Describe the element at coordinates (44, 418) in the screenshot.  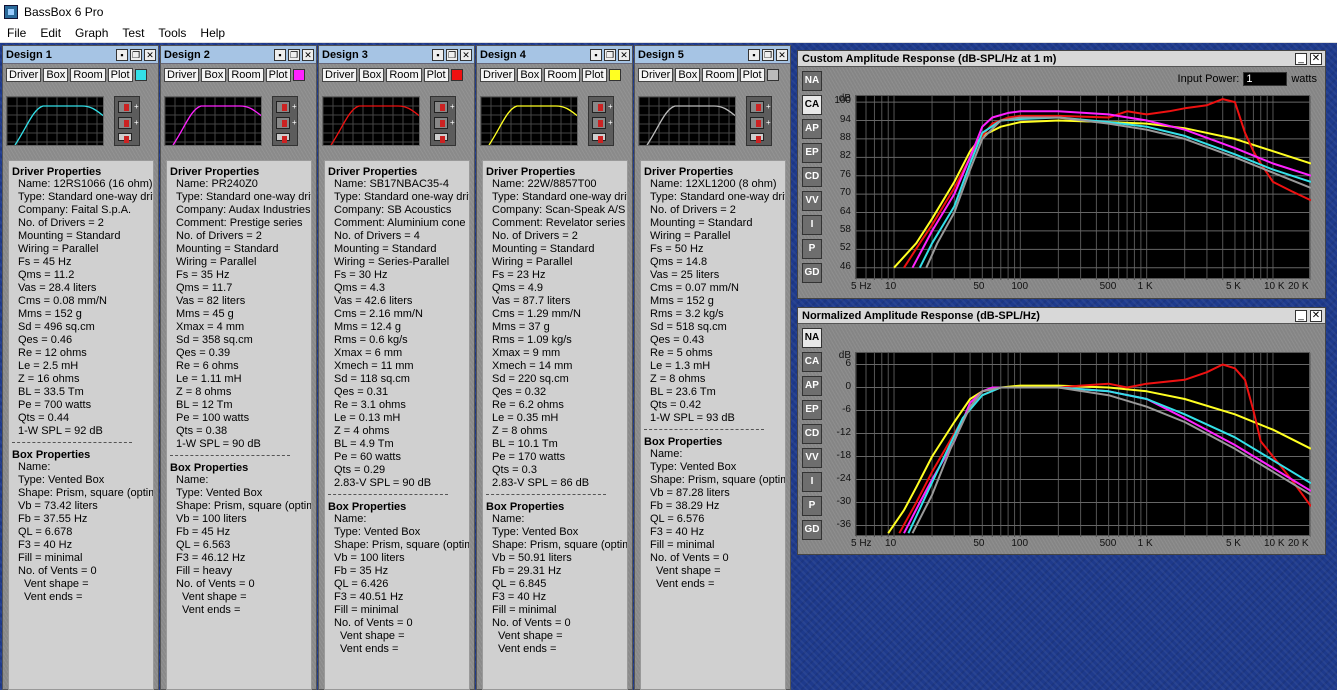
I see `driver-property: Qts = 0.44` at that location.